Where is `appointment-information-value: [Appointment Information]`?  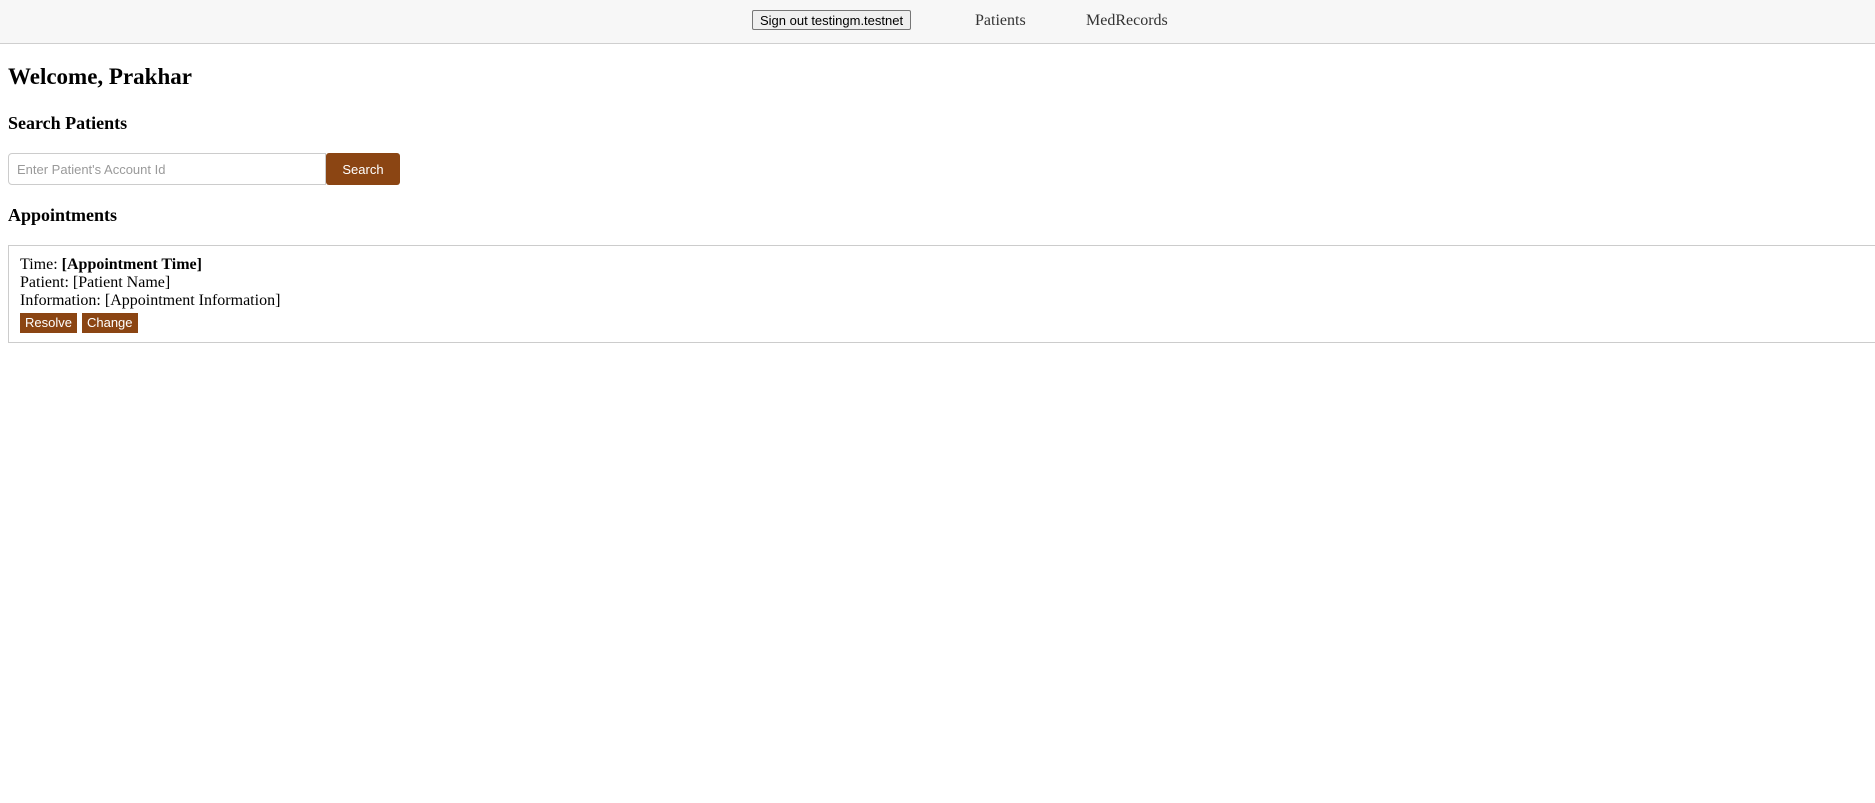 appointment-information-value: [Appointment Information] is located at coordinates (192, 300).